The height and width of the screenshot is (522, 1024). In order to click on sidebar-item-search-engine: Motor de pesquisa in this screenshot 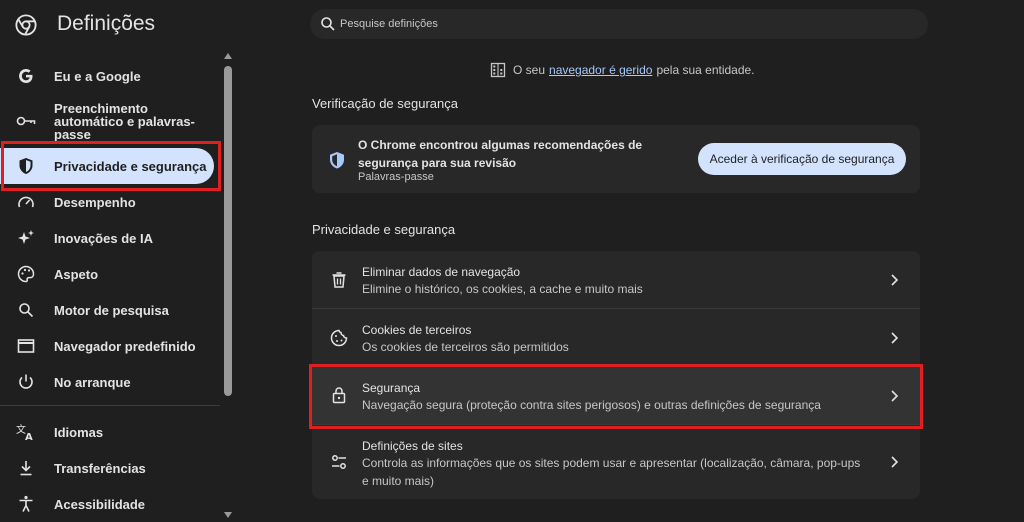, I will do `click(107, 310)`.